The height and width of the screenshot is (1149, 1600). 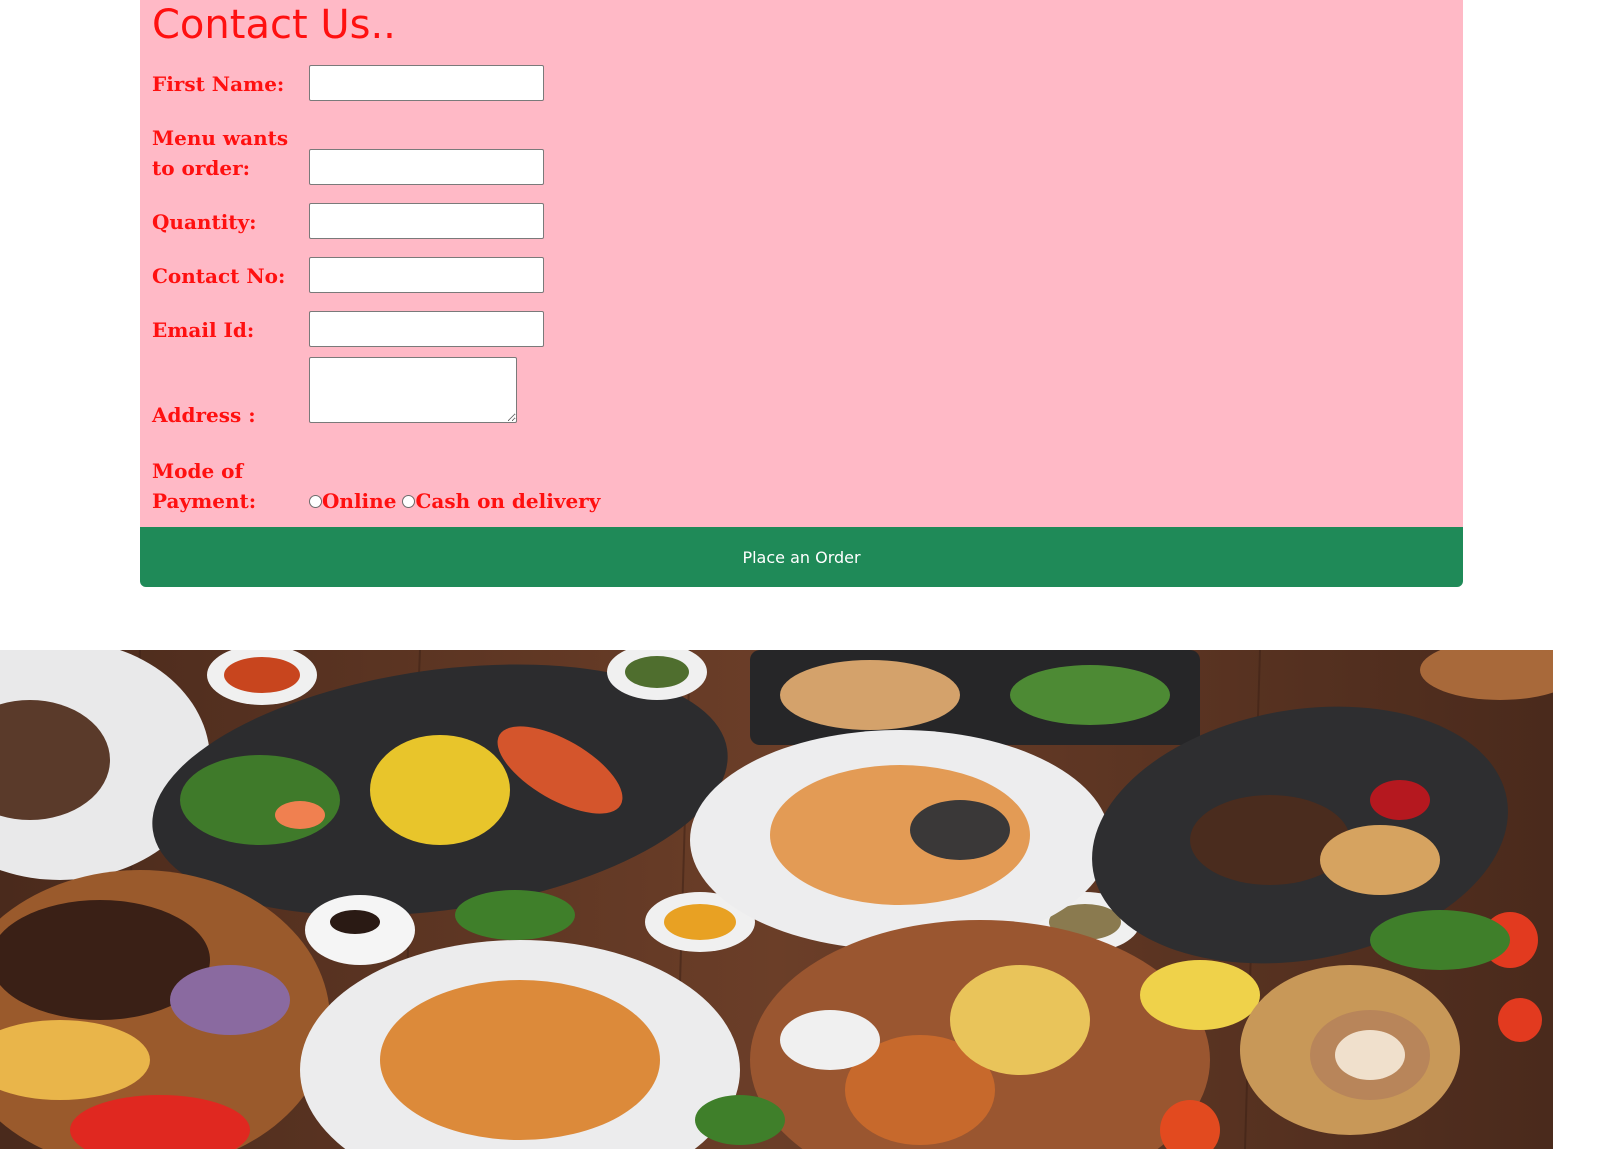 What do you see at coordinates (426, 329) in the screenshot?
I see `email-input` at bounding box center [426, 329].